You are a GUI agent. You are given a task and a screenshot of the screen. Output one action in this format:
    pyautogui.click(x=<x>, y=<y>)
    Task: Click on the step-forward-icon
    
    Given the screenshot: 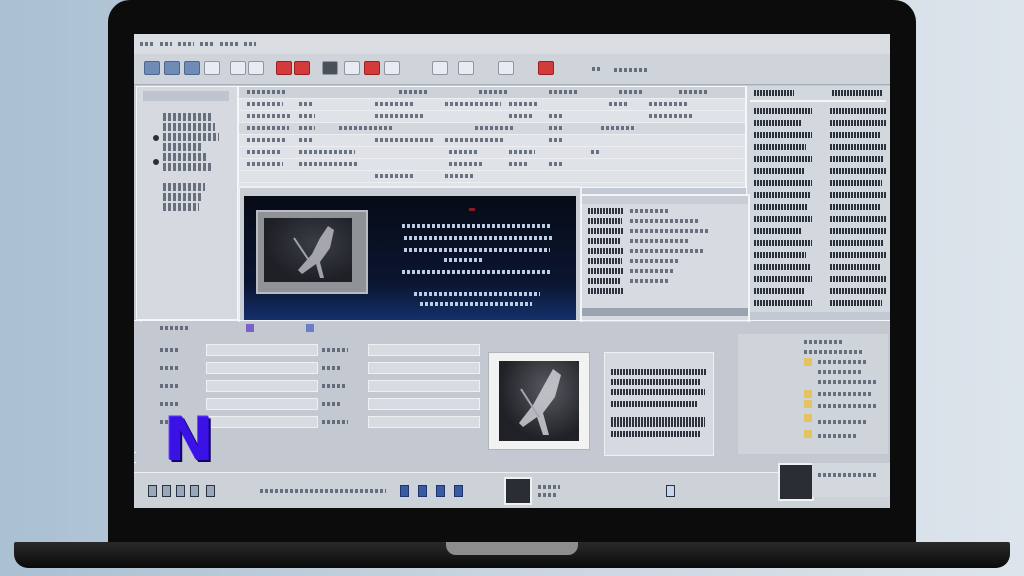 What is the action you would take?
    pyautogui.click(x=194, y=491)
    